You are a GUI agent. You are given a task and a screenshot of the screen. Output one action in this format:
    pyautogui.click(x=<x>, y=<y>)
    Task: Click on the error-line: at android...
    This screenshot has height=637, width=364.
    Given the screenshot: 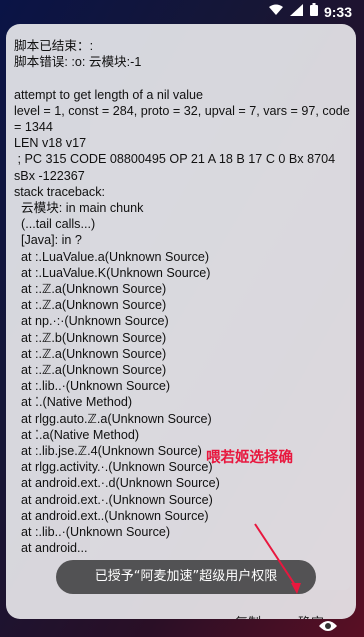 What is the action you would take?
    pyautogui.click(x=51, y=548)
    